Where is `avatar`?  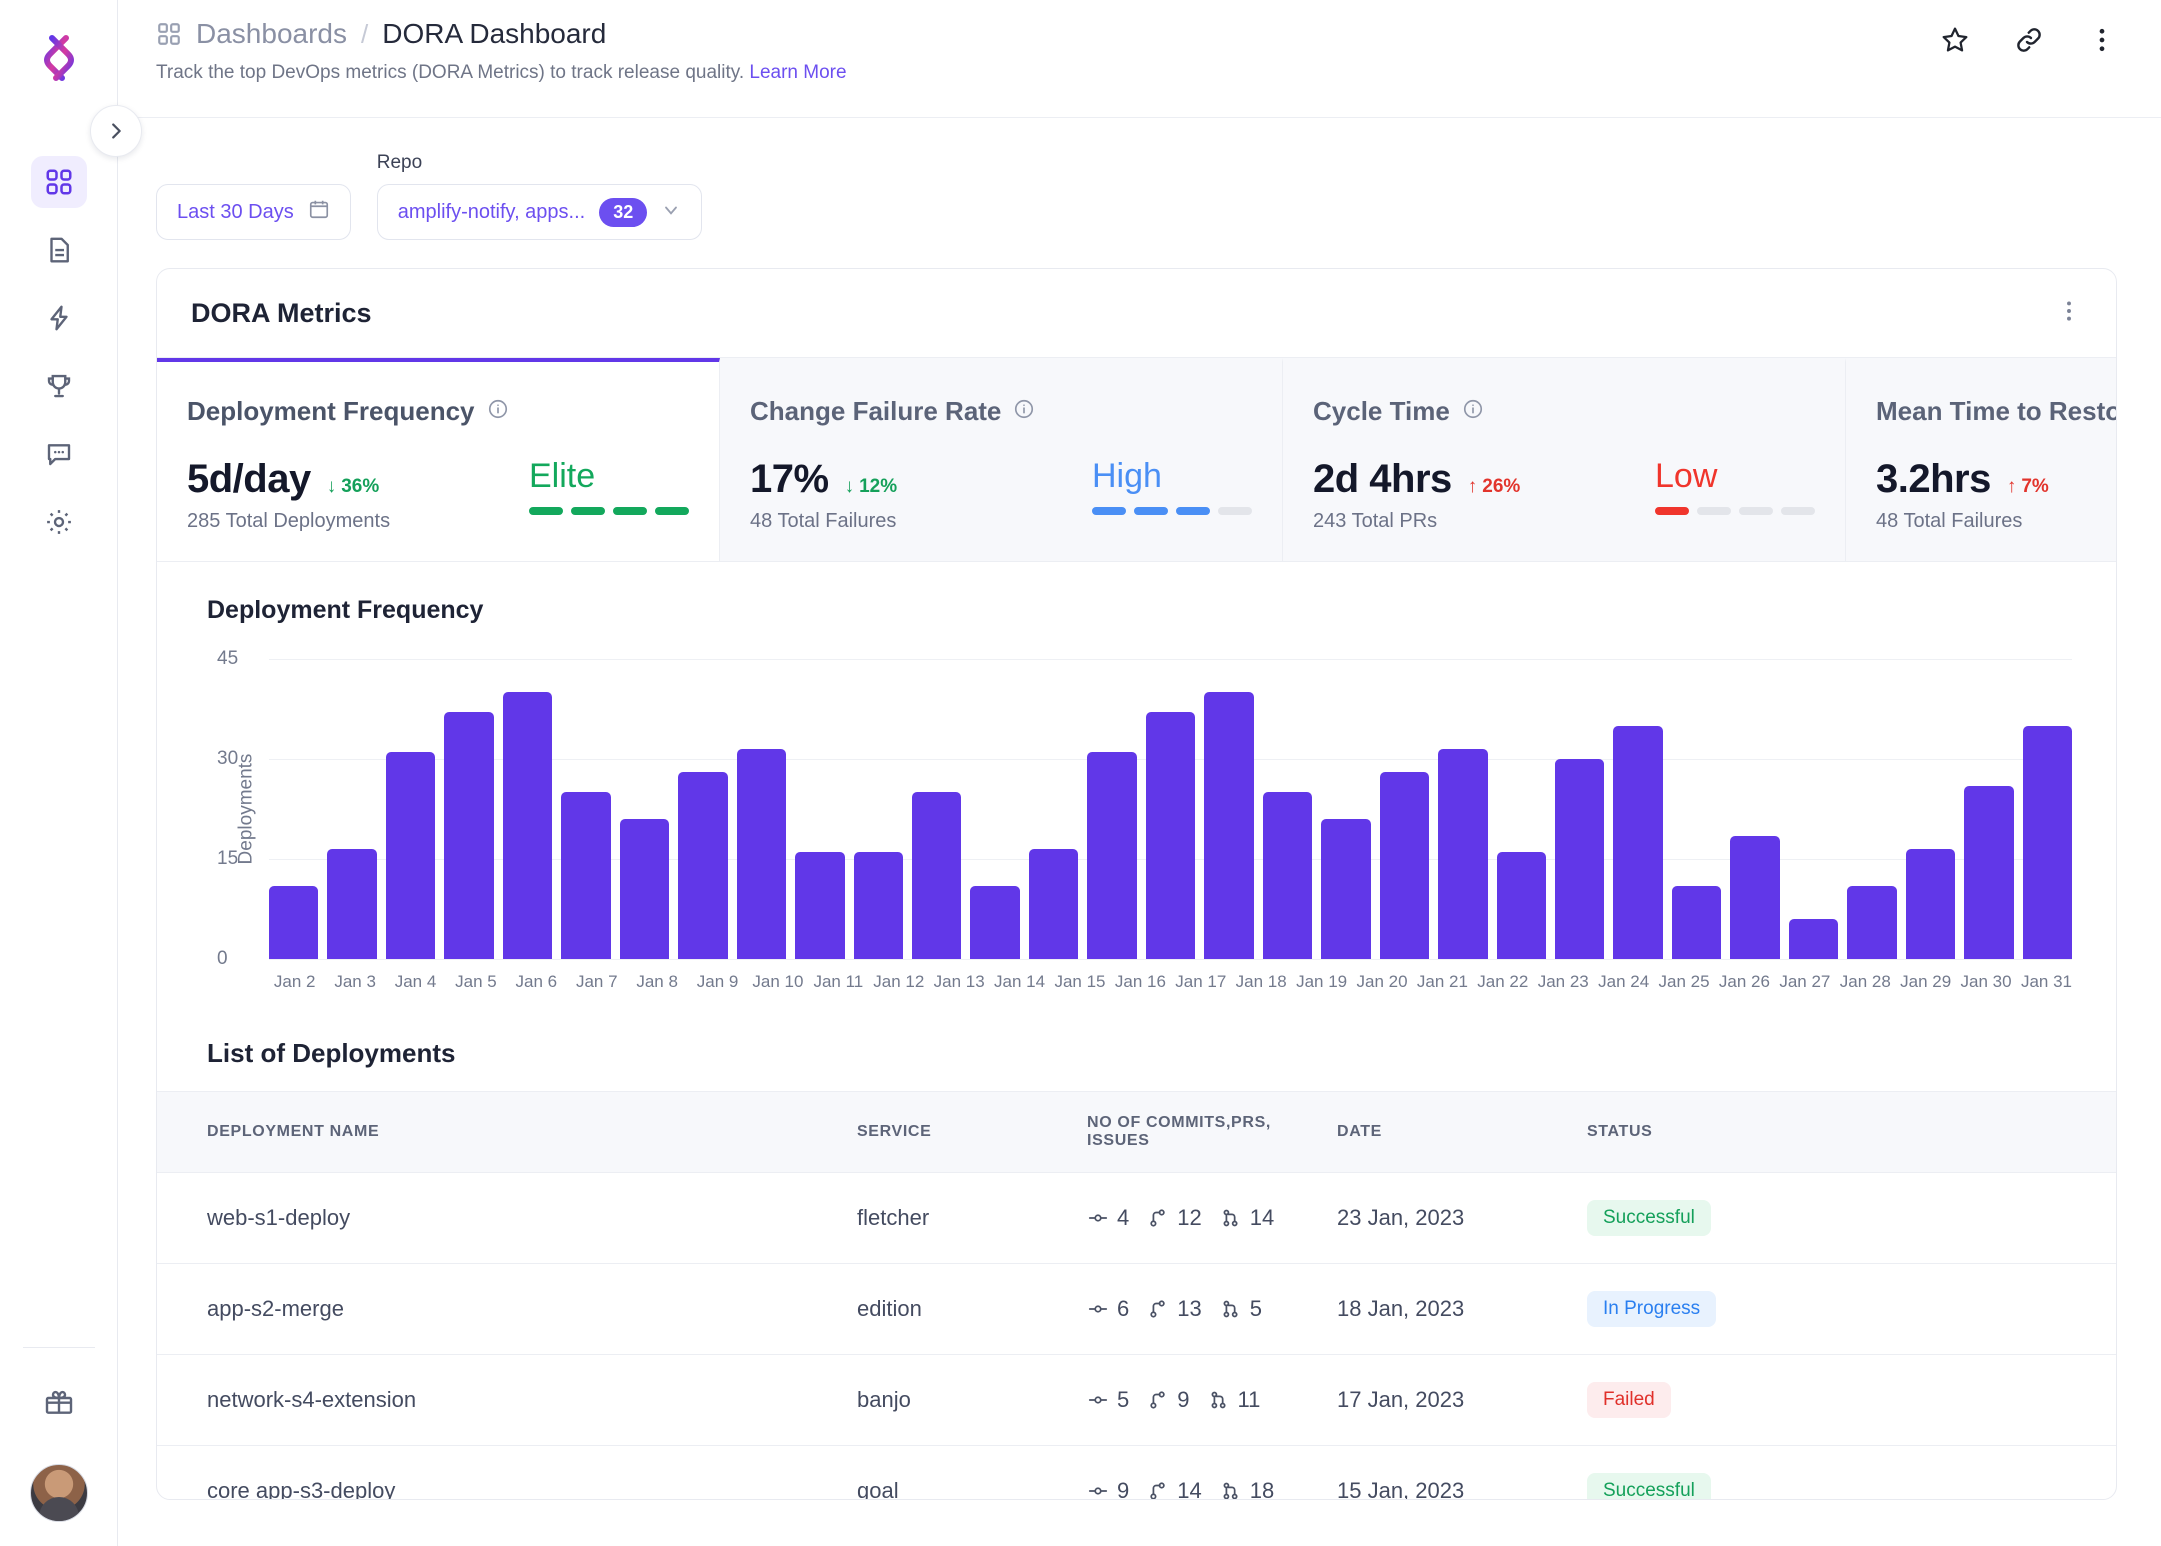
avatar is located at coordinates (58, 1493).